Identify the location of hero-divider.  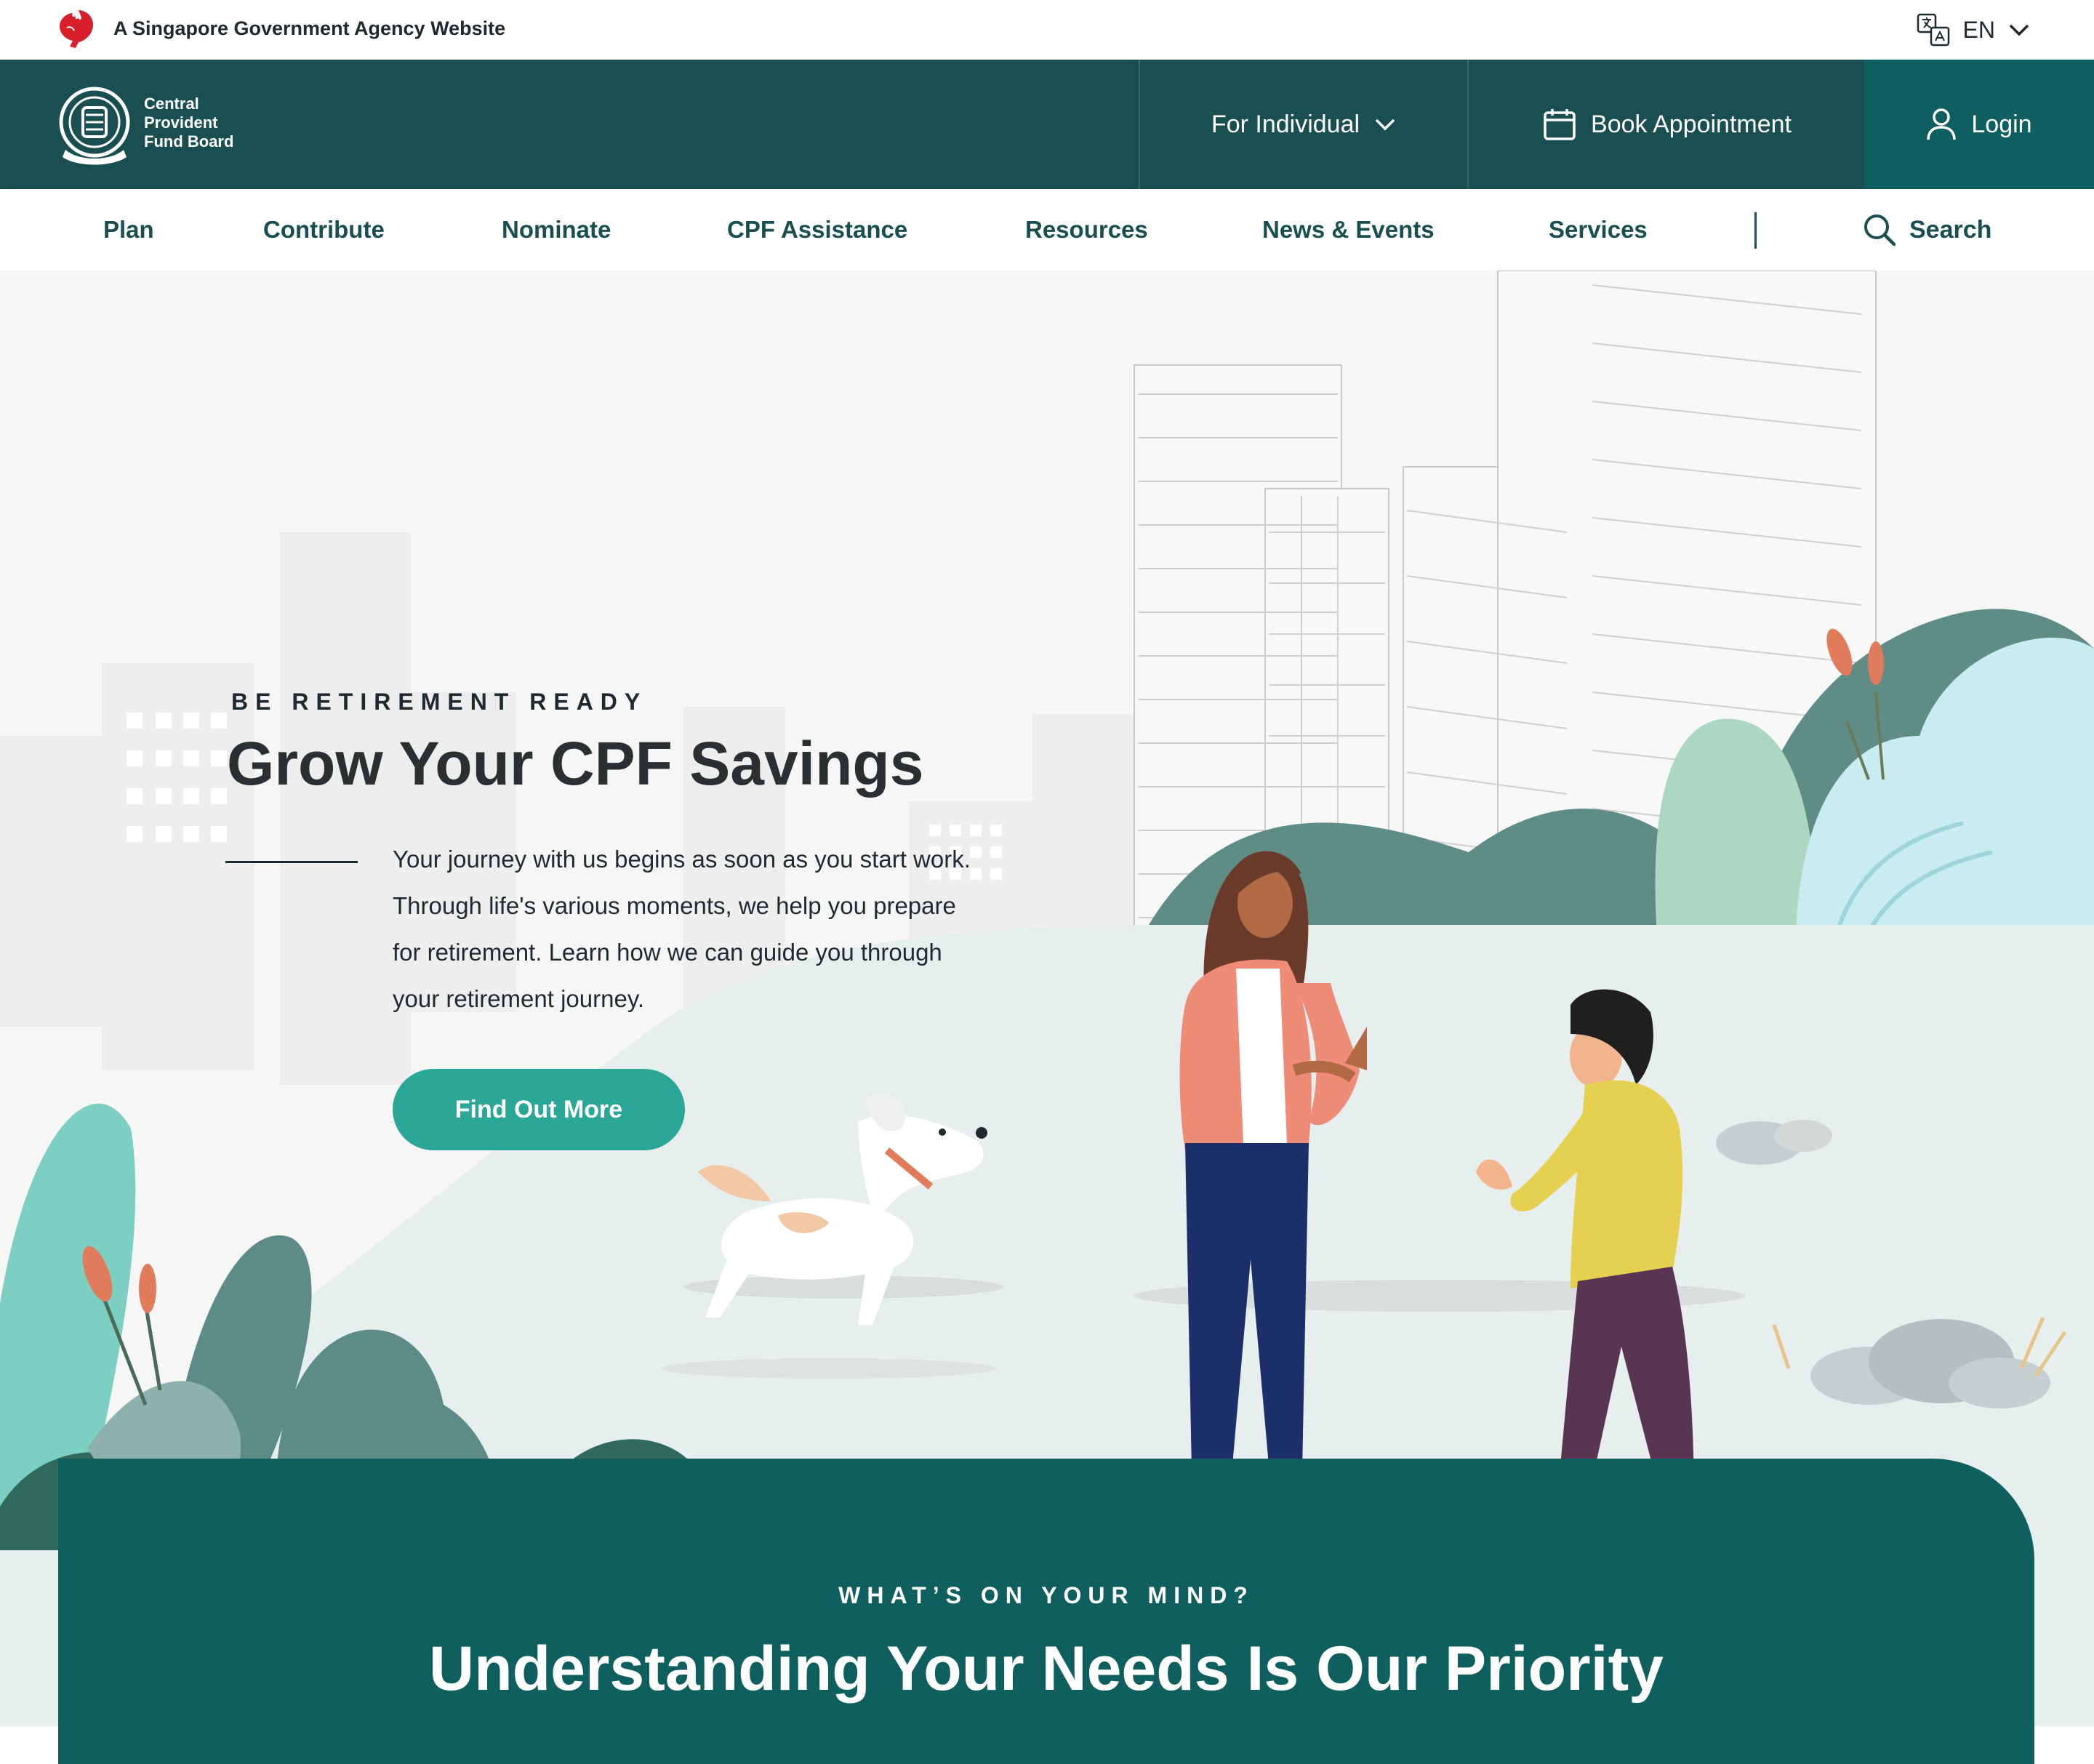
(291, 862).